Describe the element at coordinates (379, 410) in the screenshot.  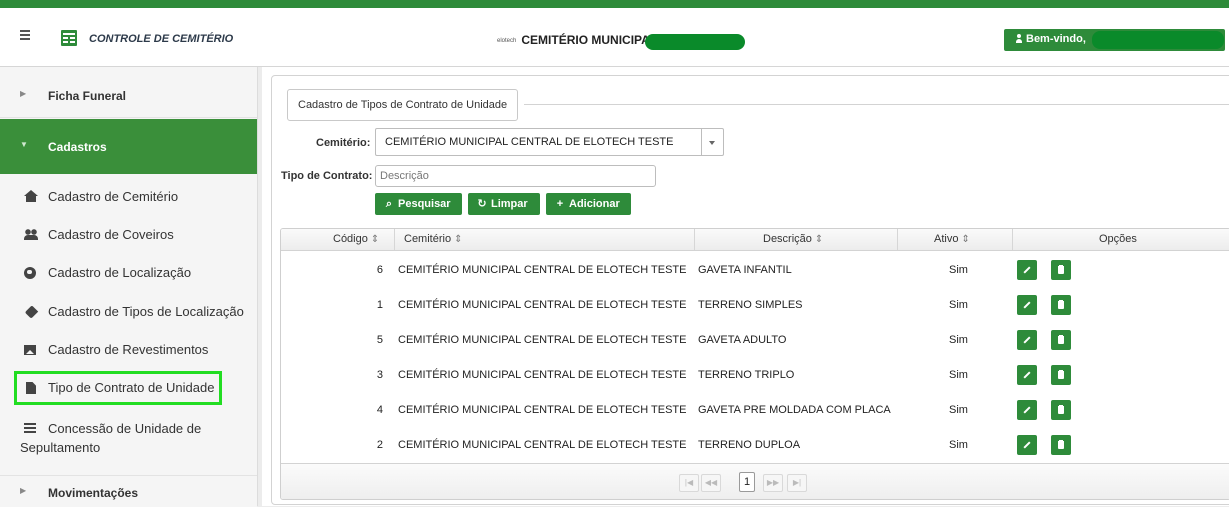
I see `cell-codigo: 4` at that location.